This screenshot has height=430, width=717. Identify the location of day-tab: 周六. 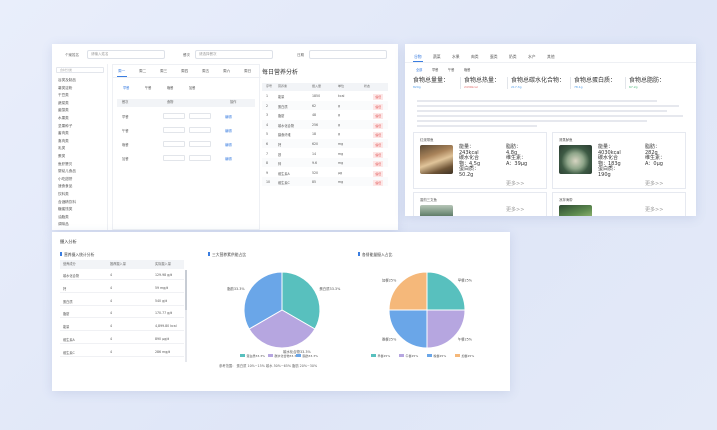
(226, 71).